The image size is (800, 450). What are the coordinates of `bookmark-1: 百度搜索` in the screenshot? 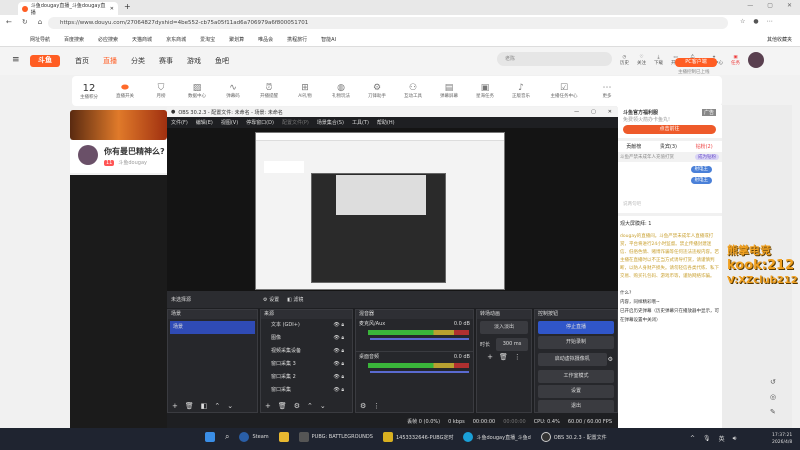 It's located at (74, 39).